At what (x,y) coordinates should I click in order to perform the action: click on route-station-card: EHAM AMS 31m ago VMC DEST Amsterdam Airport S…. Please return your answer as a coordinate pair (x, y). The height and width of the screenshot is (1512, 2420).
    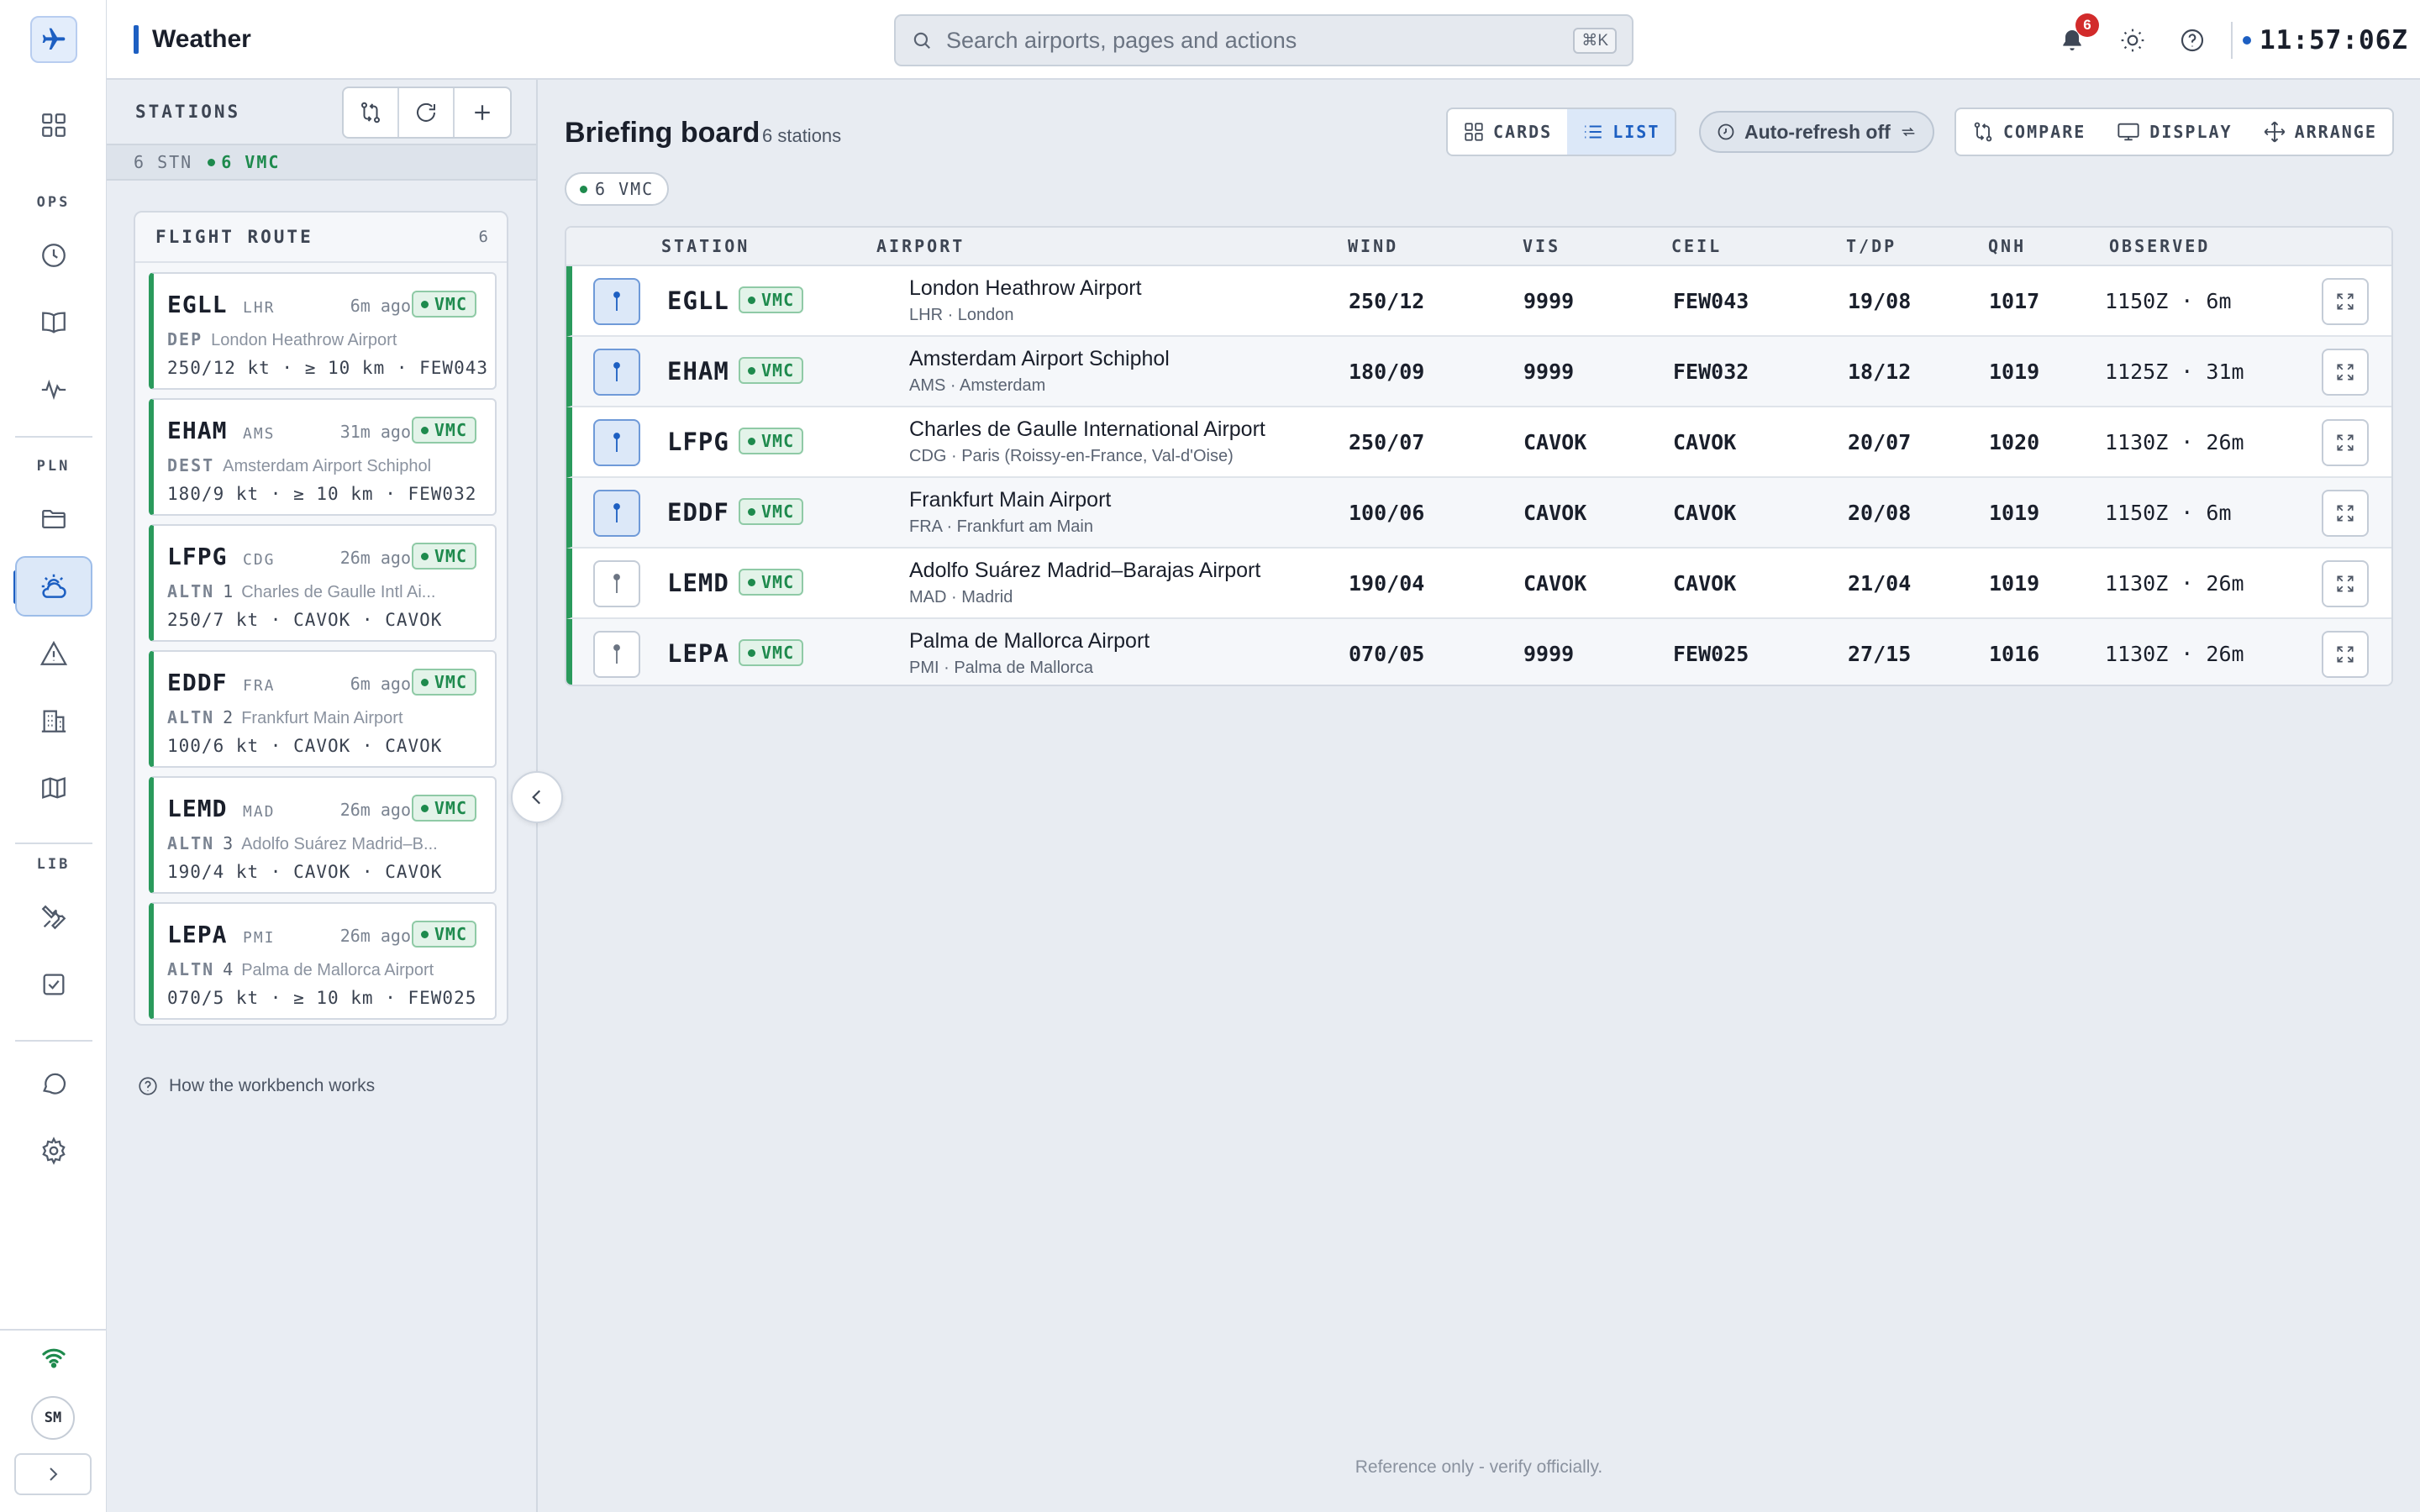
    Looking at the image, I should click on (323, 457).